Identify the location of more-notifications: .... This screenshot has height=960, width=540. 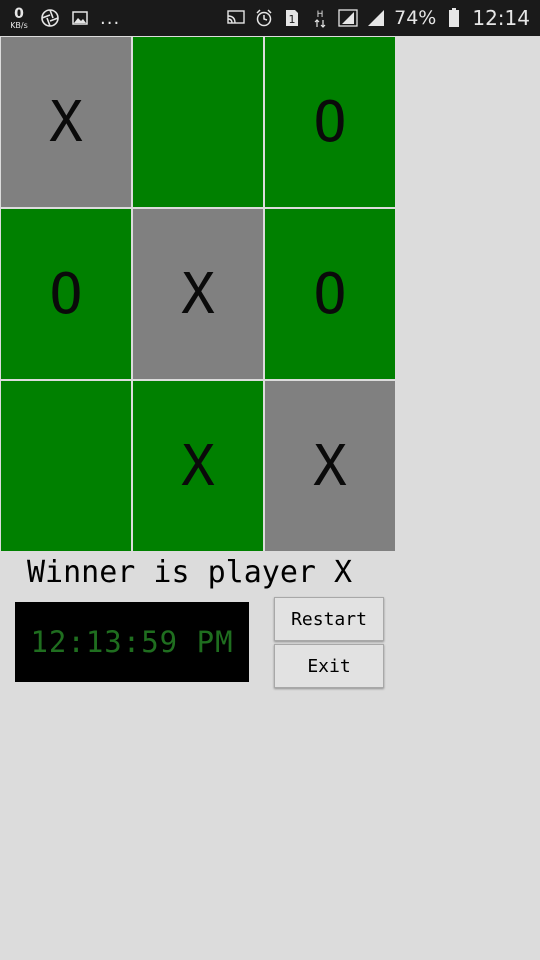
(110, 18).